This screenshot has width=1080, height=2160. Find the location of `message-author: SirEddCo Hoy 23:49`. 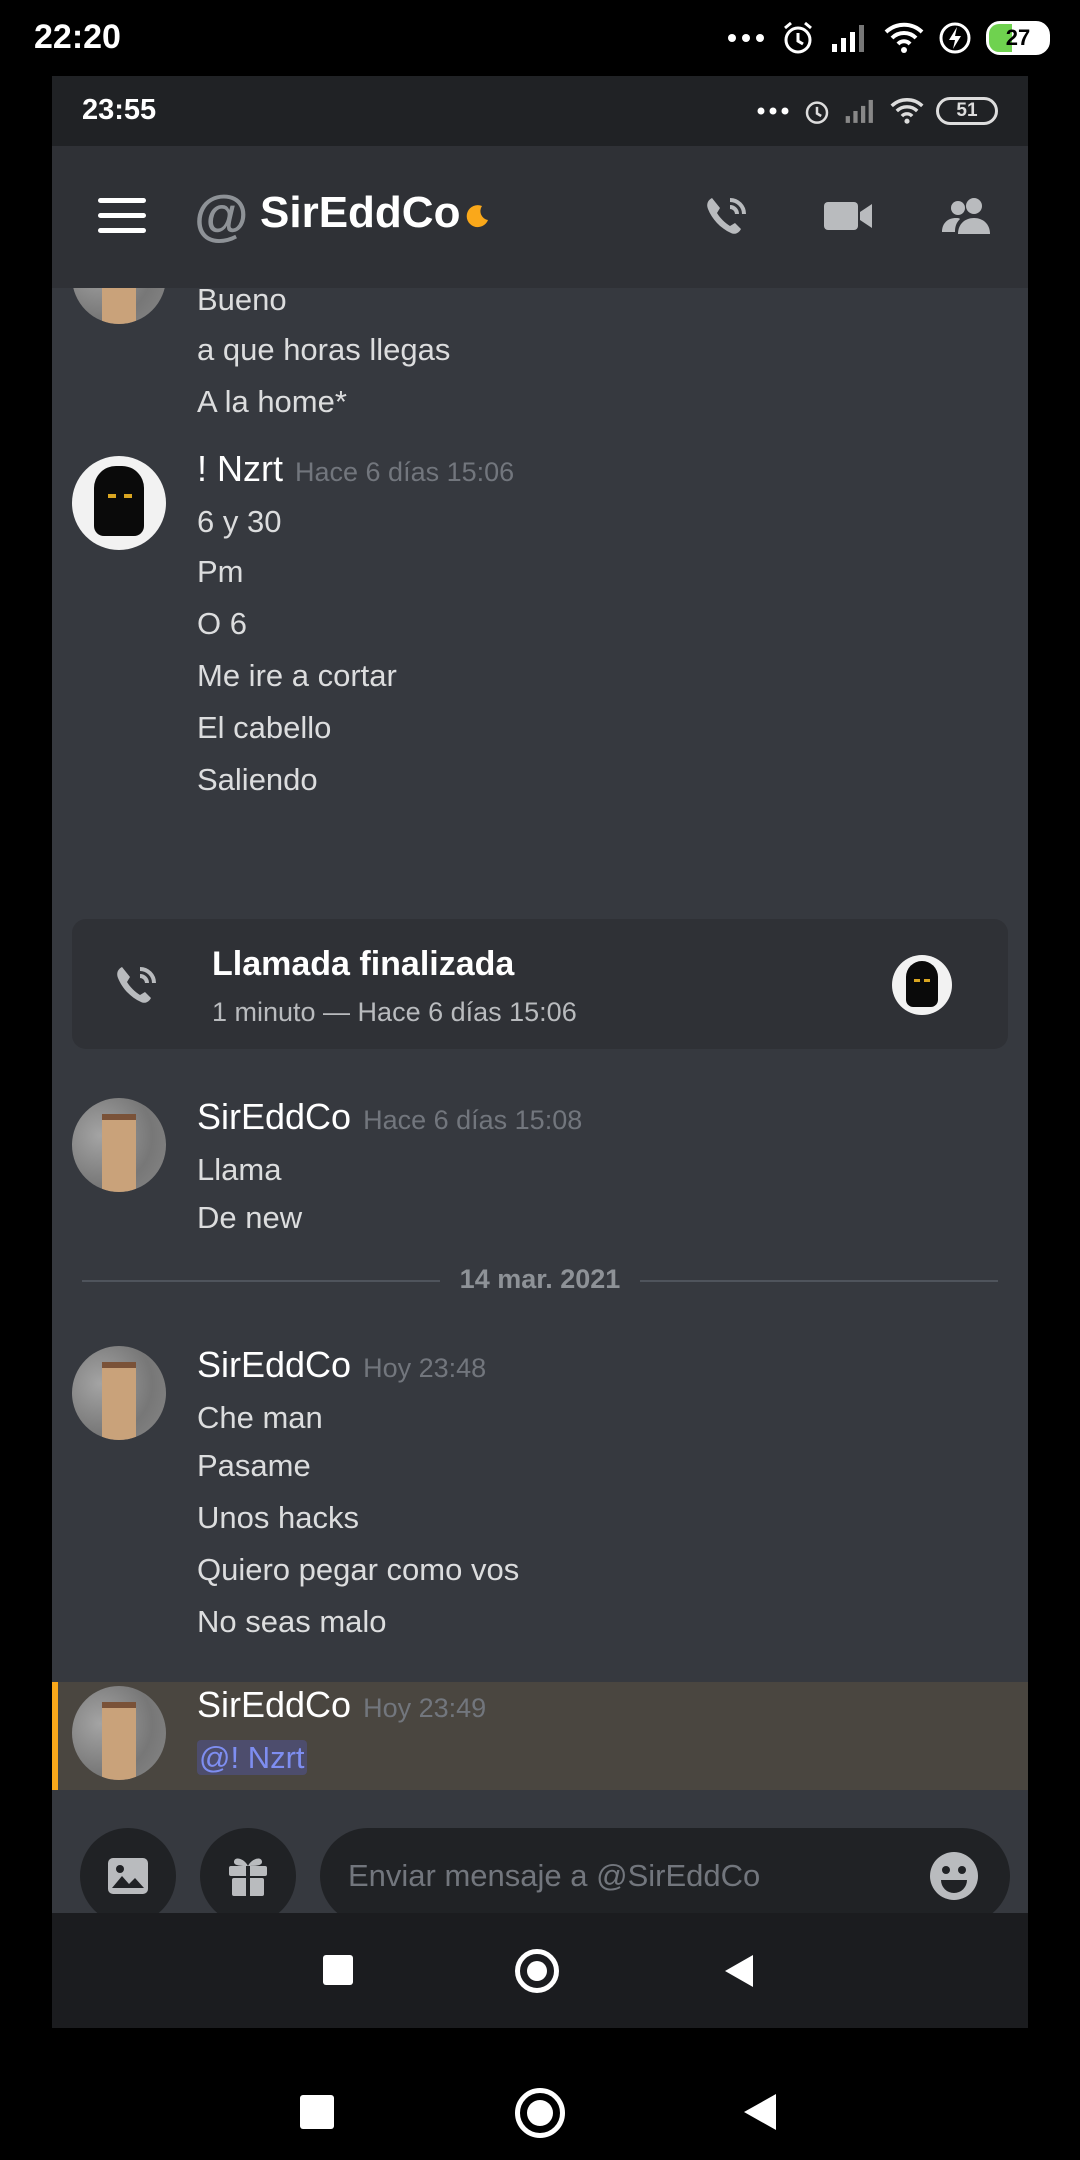

message-author: SirEddCo Hoy 23:49 is located at coordinates (341, 1705).